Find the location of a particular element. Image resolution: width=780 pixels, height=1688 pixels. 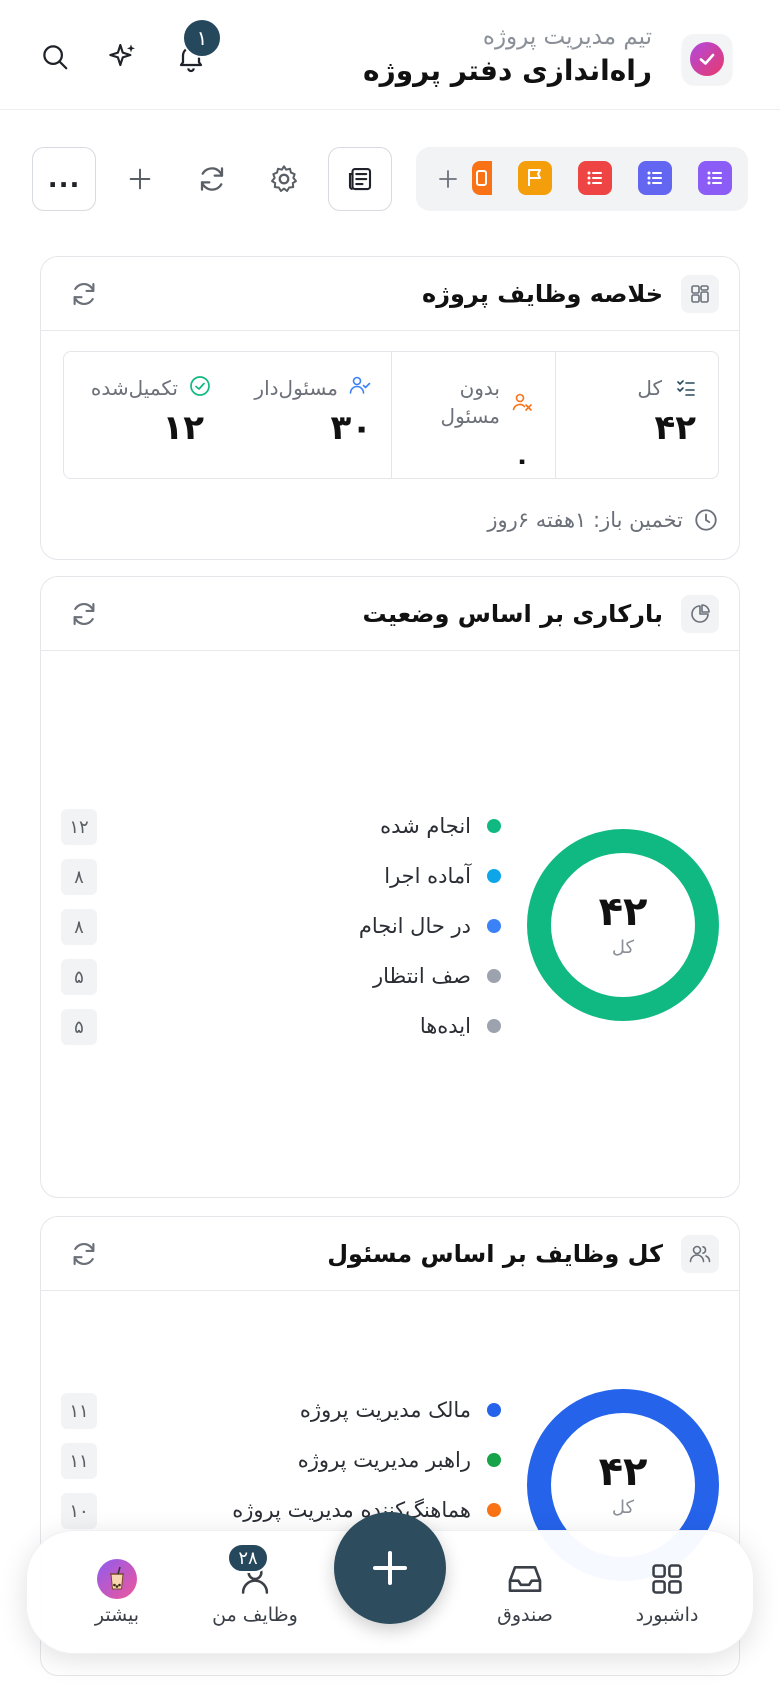

assignee-card-header: کل وظایف بر اساس مسئول is located at coordinates (390, 1254).